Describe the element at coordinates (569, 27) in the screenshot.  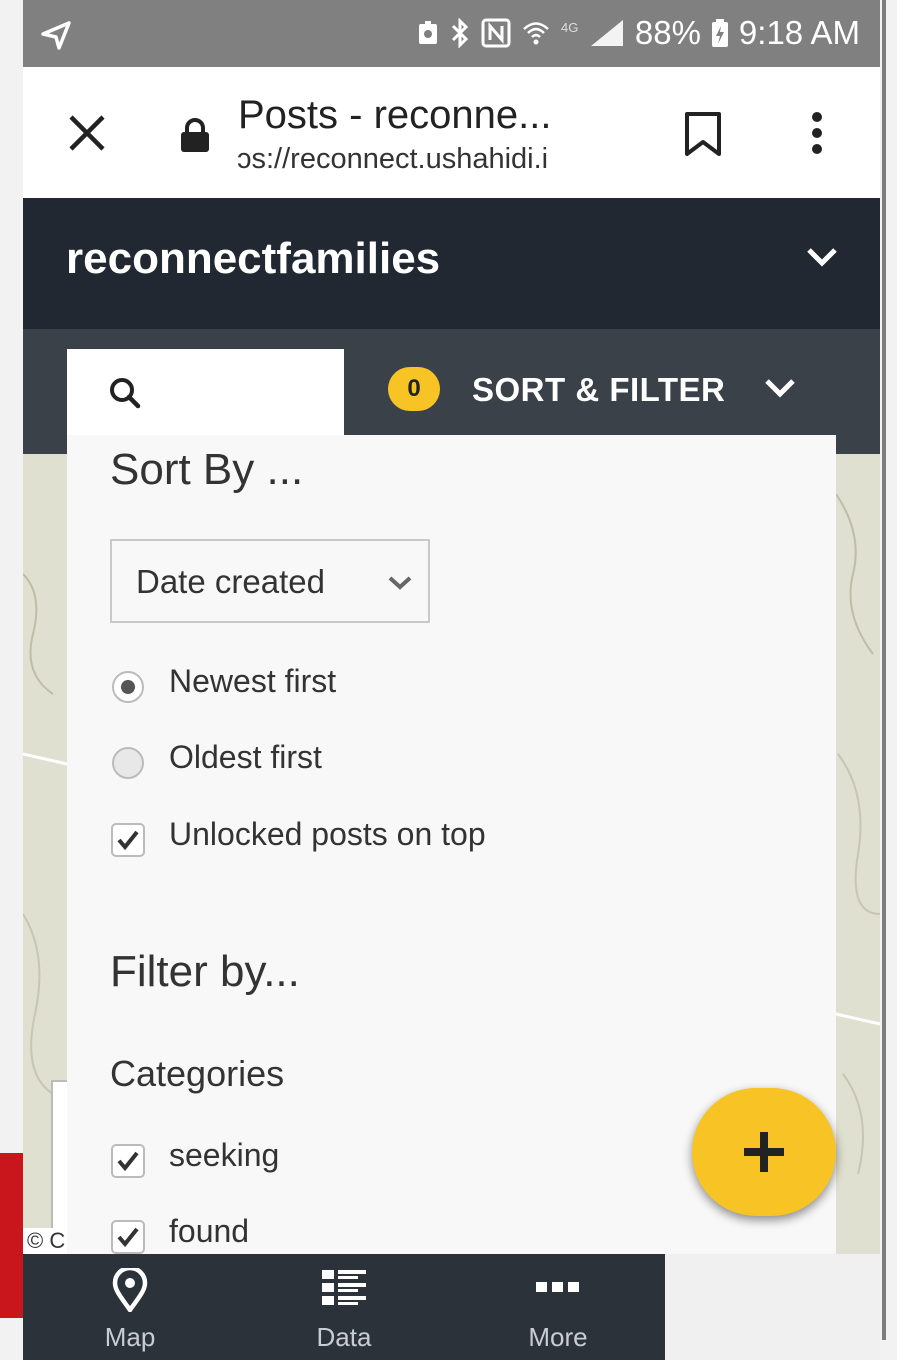
I see `svg-text: 4G` at that location.